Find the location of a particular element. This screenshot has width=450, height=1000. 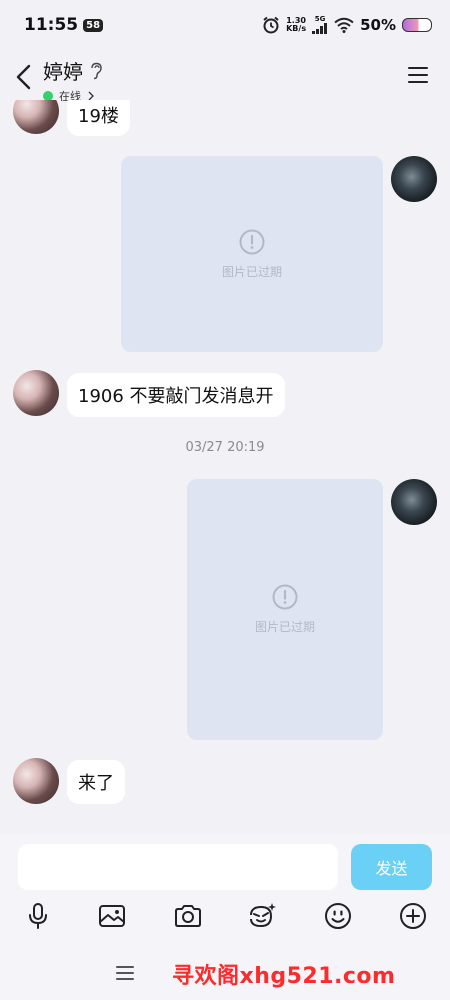

status-bar: 11:55 58 1.30 KB/s 5G 50% is located at coordinates (225, 25).